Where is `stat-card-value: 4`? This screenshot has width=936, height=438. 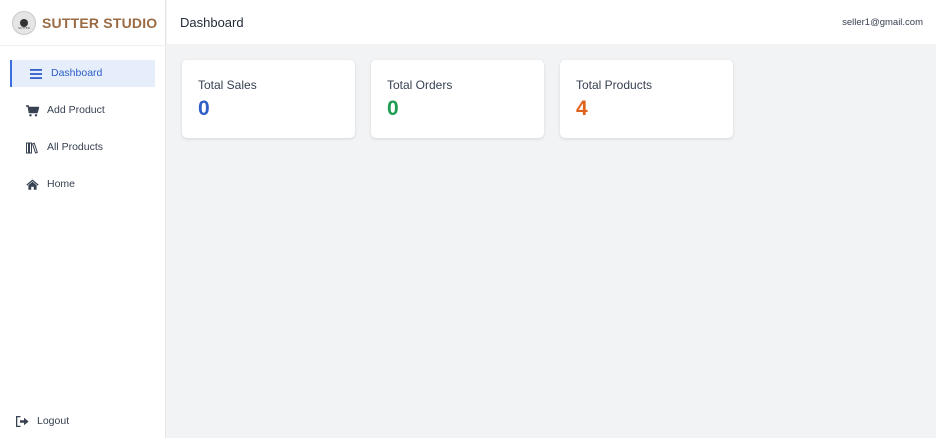
stat-card-value: 4 is located at coordinates (582, 108).